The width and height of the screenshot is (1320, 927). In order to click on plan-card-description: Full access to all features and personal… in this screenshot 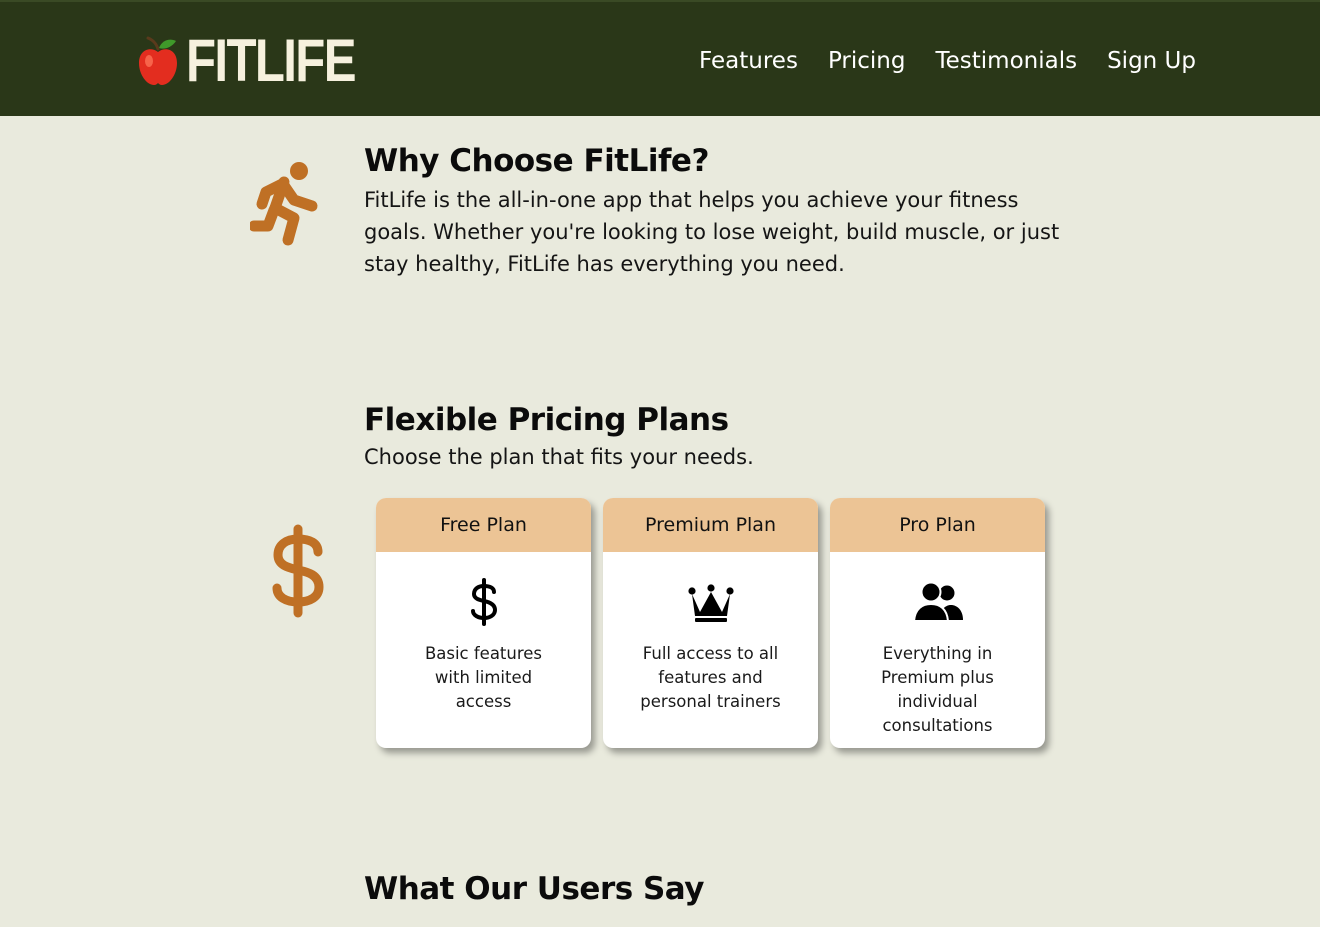, I will do `click(710, 677)`.